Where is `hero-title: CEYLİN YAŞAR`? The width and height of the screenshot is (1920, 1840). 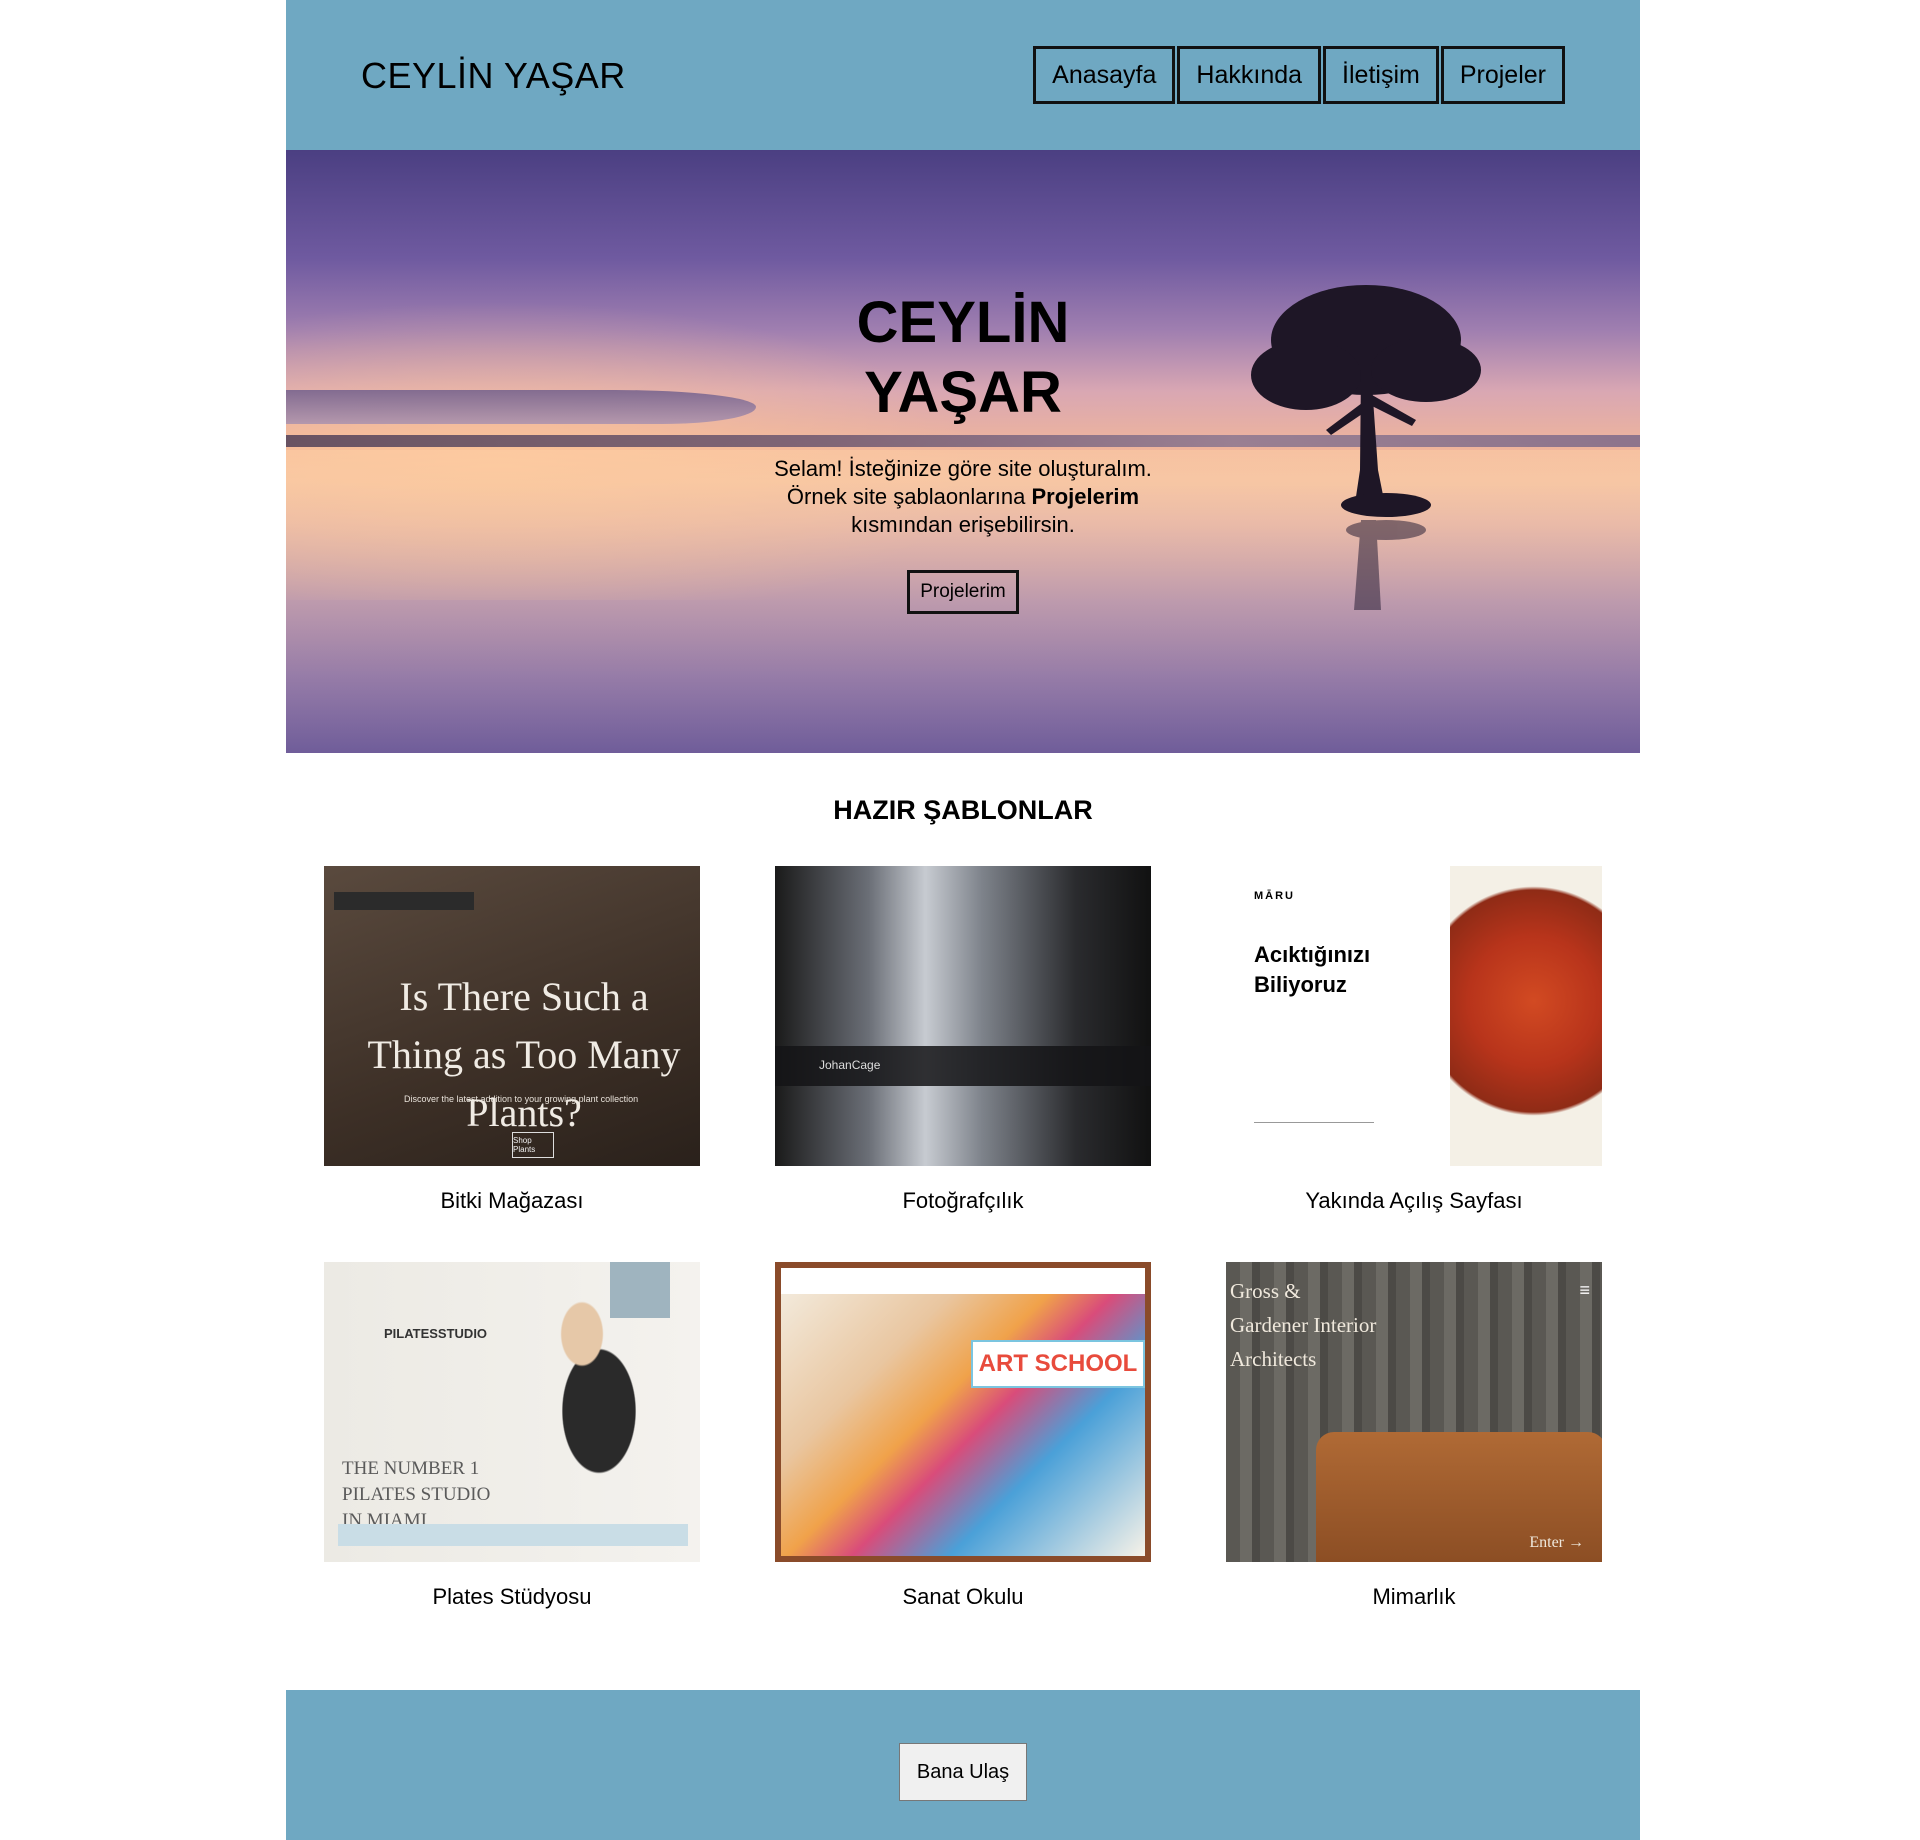 hero-title: CEYLİN YAŞAR is located at coordinates (963, 358).